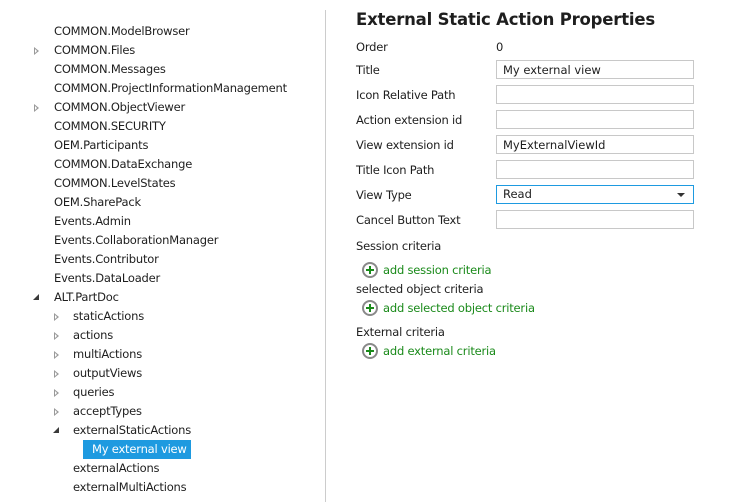 This screenshot has height=502, width=740. What do you see at coordinates (162, 50) in the screenshot?
I see `tree-item: COMMON.Files` at bounding box center [162, 50].